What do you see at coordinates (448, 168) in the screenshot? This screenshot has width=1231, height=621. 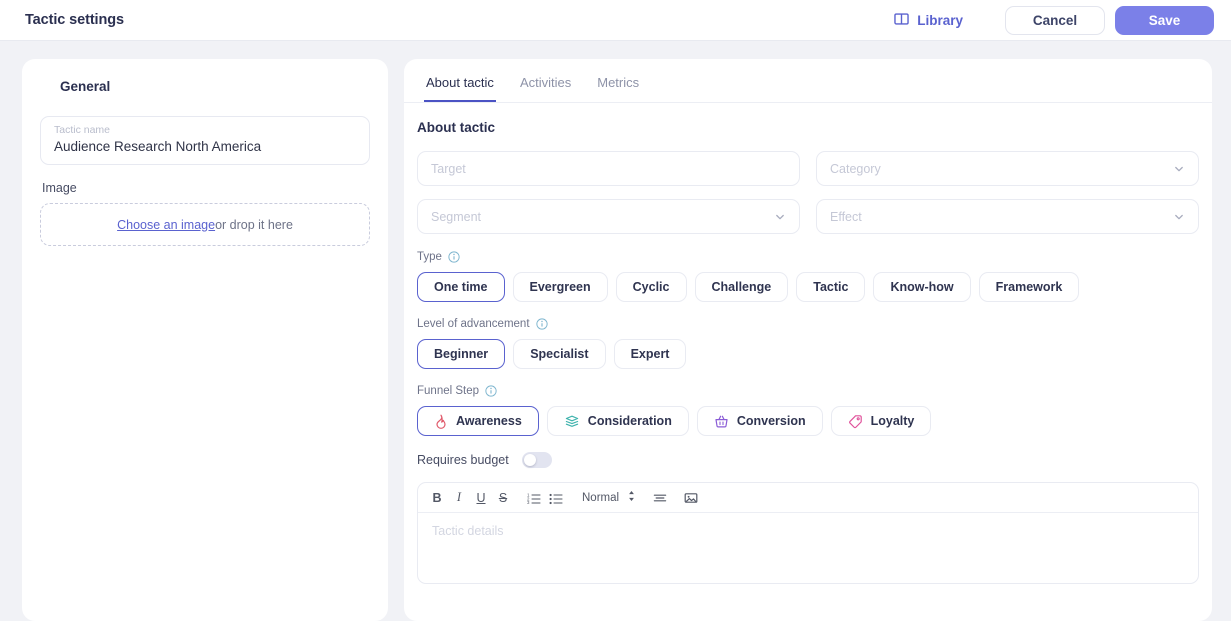 I see `target-placeholder: Target` at bounding box center [448, 168].